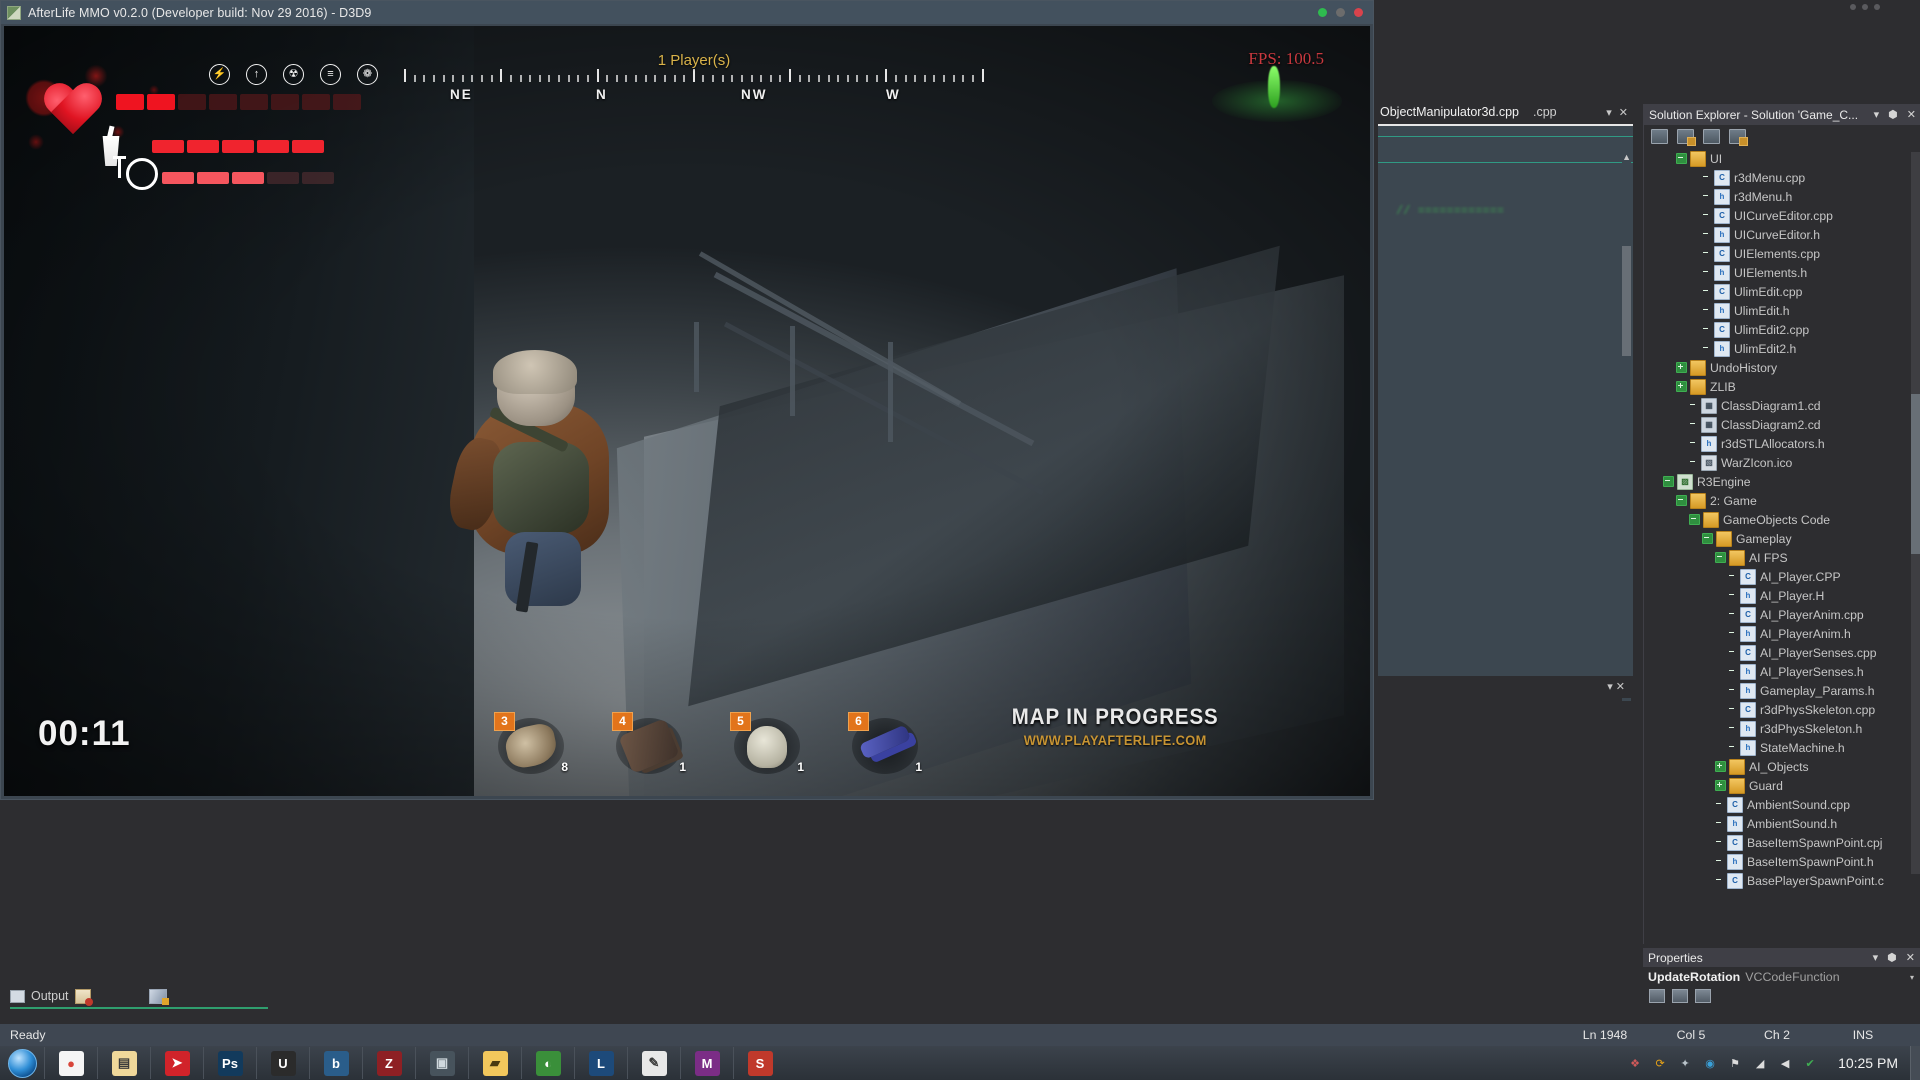 Image resolution: width=1920 pixels, height=1080 pixels. Describe the element at coordinates (1782, 785) in the screenshot. I see `tree-item: Guard` at that location.